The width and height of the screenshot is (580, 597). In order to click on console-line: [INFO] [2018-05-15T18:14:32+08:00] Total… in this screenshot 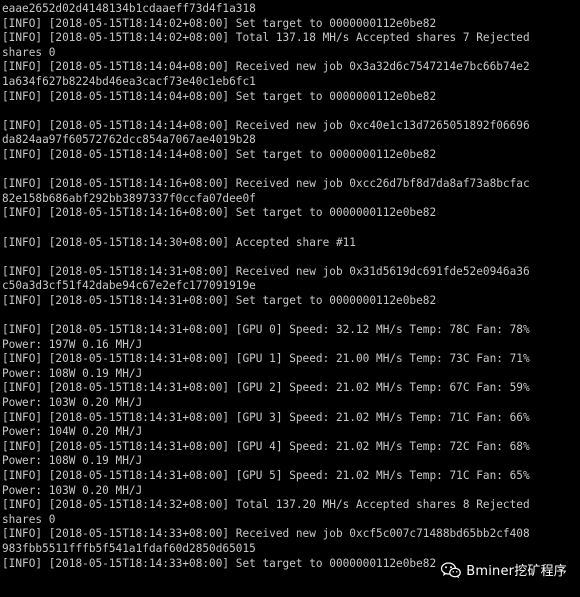, I will do `click(266, 505)`.